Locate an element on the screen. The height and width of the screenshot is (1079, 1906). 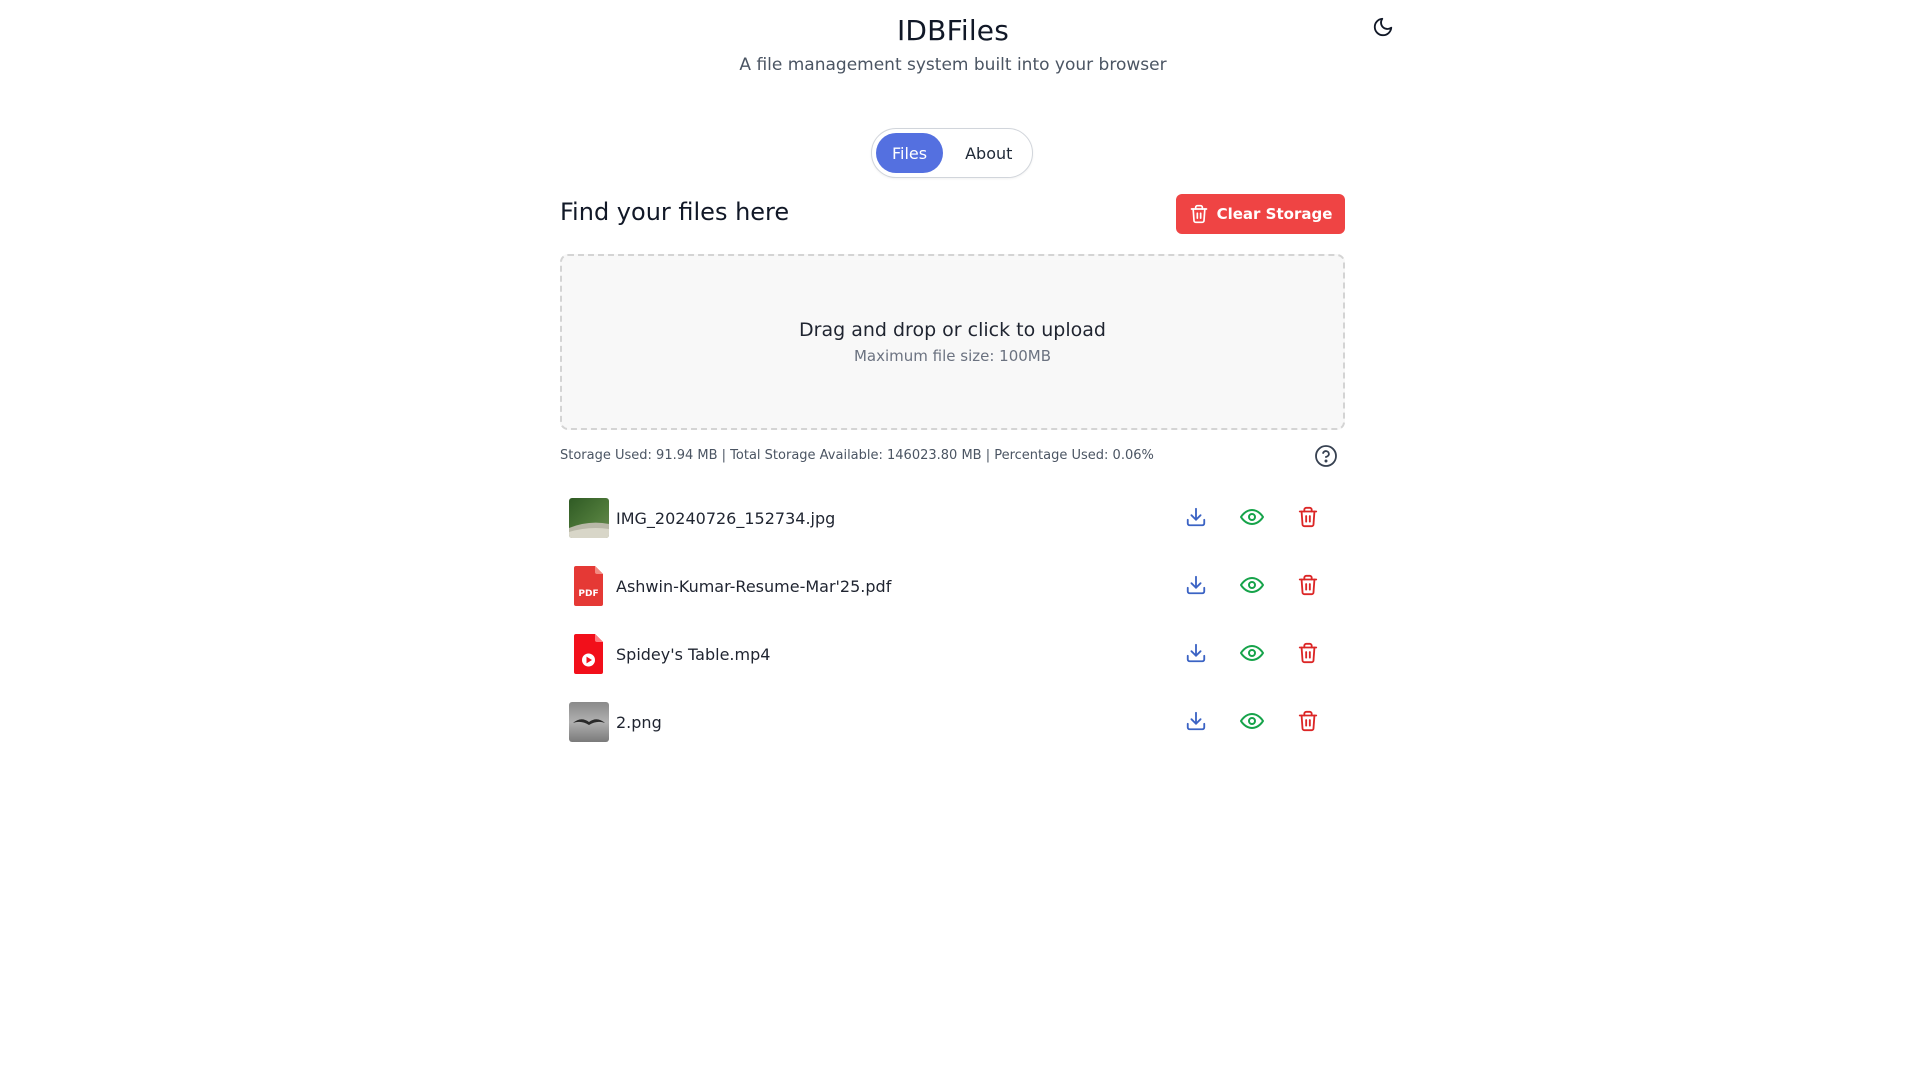
clear-storage-label: Clear Storage is located at coordinates (1274, 214).